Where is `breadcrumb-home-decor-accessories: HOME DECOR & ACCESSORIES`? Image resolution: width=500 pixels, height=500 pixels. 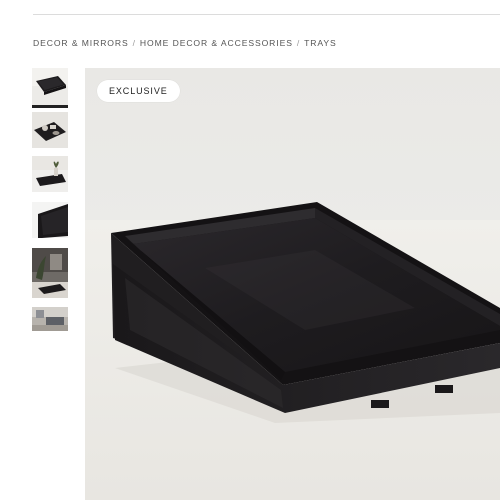
breadcrumb-home-decor-accessories: HOME DECOR & ACCESSORIES is located at coordinates (216, 43).